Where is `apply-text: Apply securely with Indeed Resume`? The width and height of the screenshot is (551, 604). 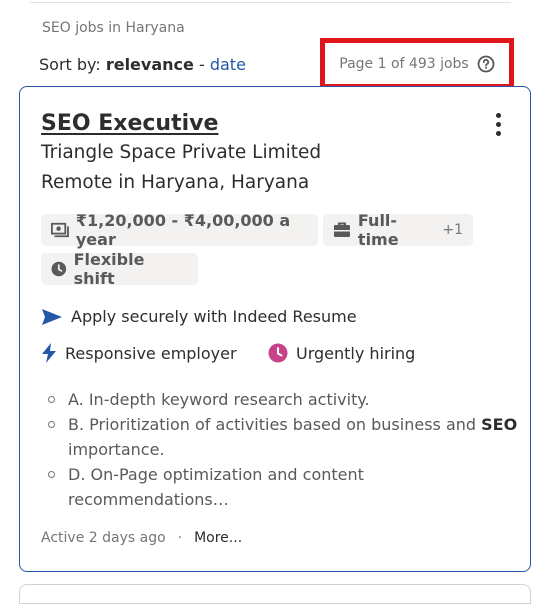
apply-text: Apply securely with Indeed Resume is located at coordinates (214, 316).